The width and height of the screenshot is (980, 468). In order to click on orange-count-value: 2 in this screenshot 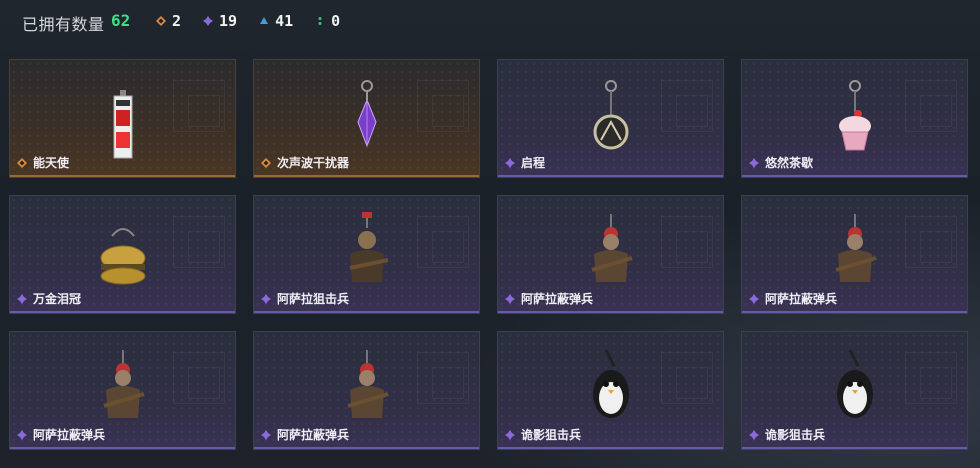, I will do `click(177, 21)`.